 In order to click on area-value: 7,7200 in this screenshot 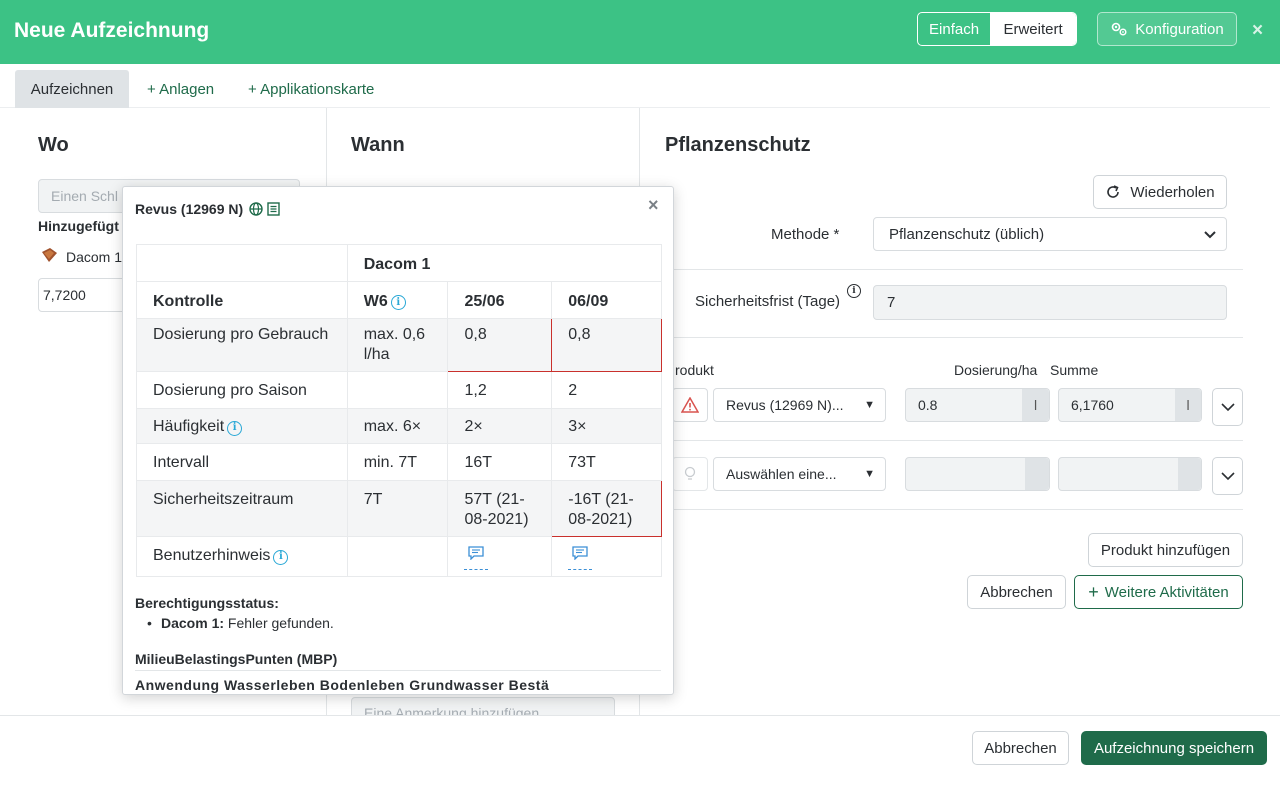, I will do `click(64, 295)`.